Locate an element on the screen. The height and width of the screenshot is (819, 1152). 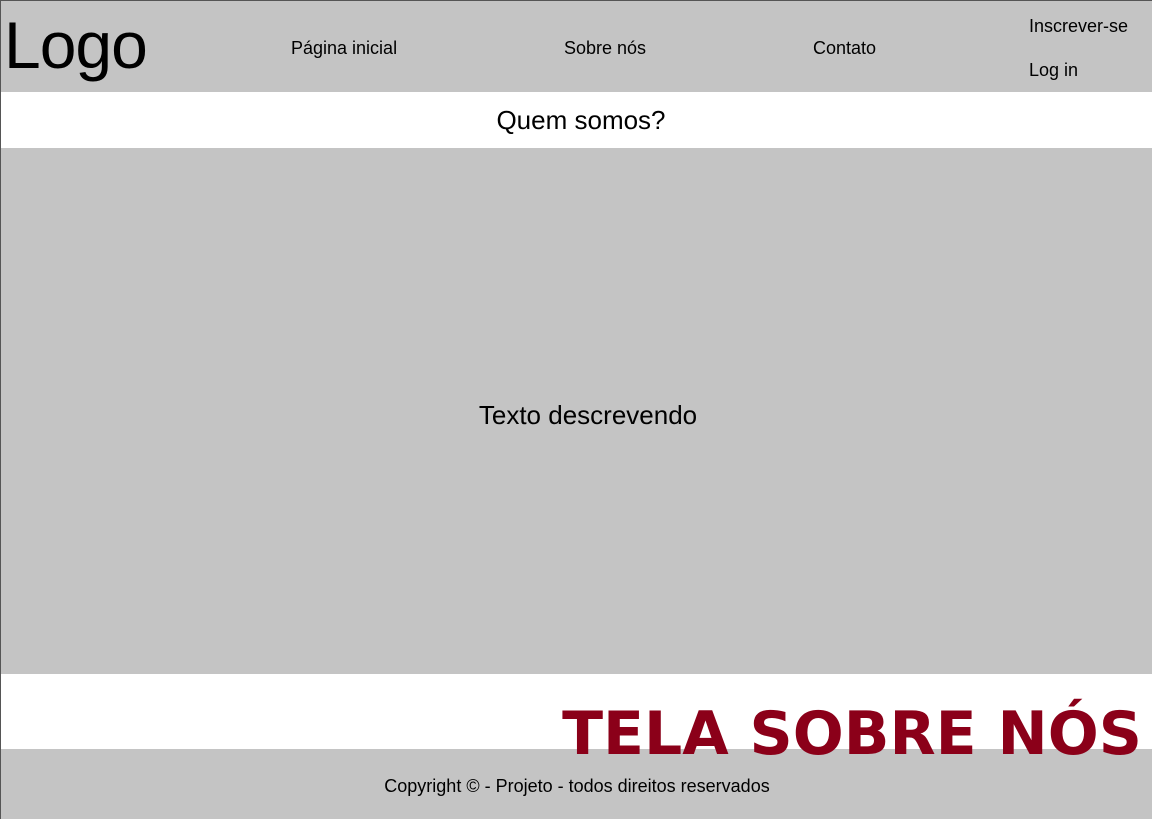
signup-link: Inscrever-se is located at coordinates (1078, 26).